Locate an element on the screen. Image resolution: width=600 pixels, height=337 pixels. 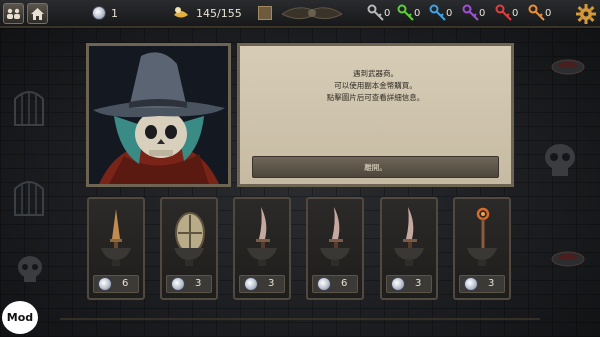
dialog-line-1: 遇到武器商。 is located at coordinates (375, 73).